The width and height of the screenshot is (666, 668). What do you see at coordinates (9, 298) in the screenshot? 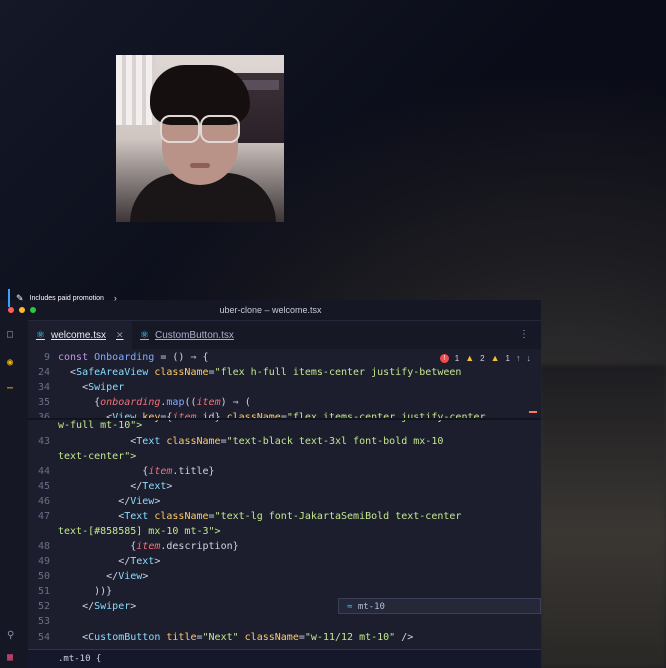
I see `promo-accent-bar` at bounding box center [9, 298].